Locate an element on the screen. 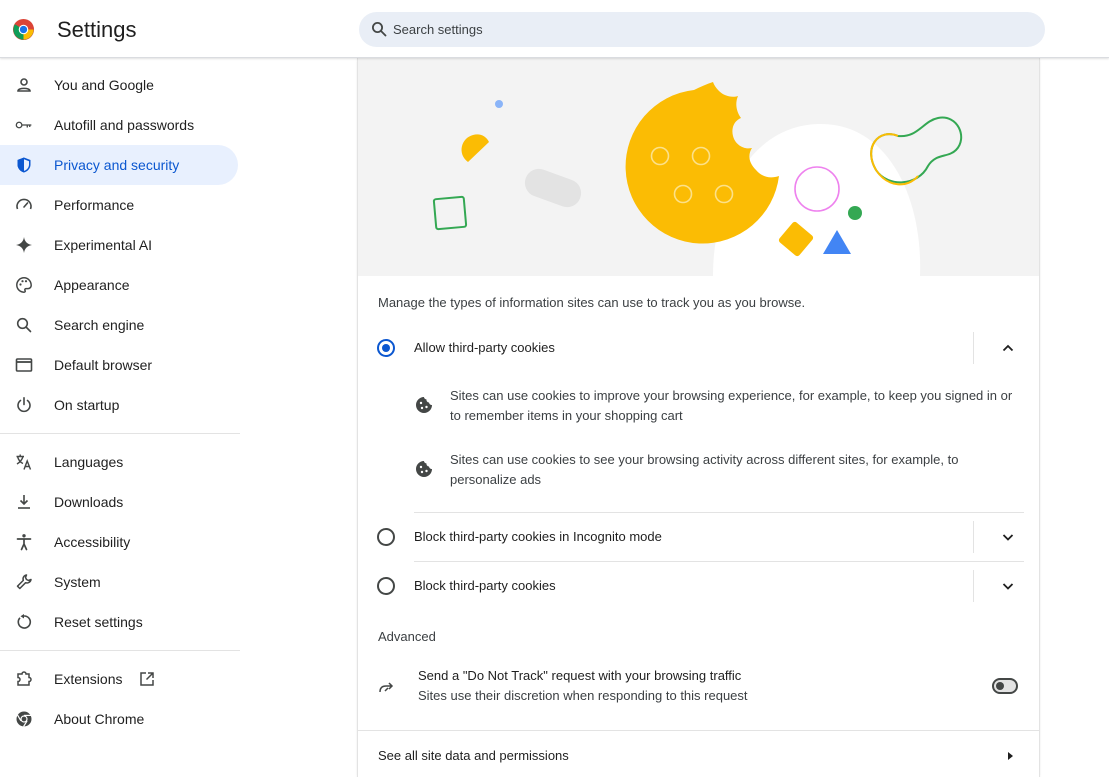 The width and height of the screenshot is (1109, 777). sidebar-item-label: You and Google is located at coordinates (104, 85).